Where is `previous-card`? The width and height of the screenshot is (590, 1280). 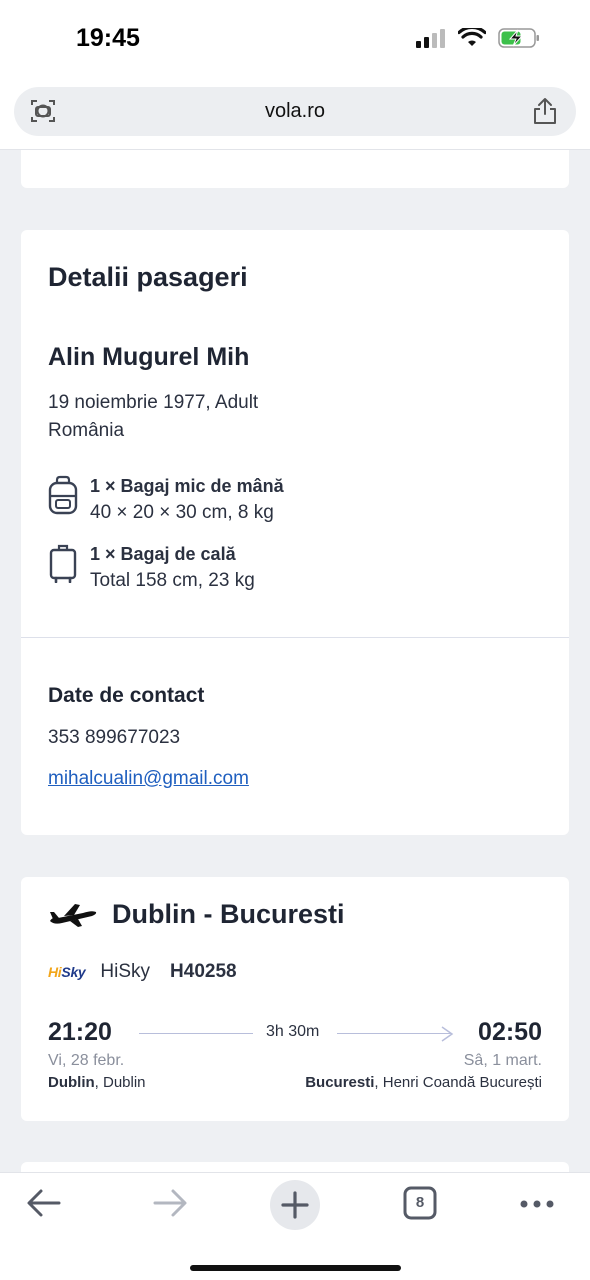 previous-card is located at coordinates (295, 169).